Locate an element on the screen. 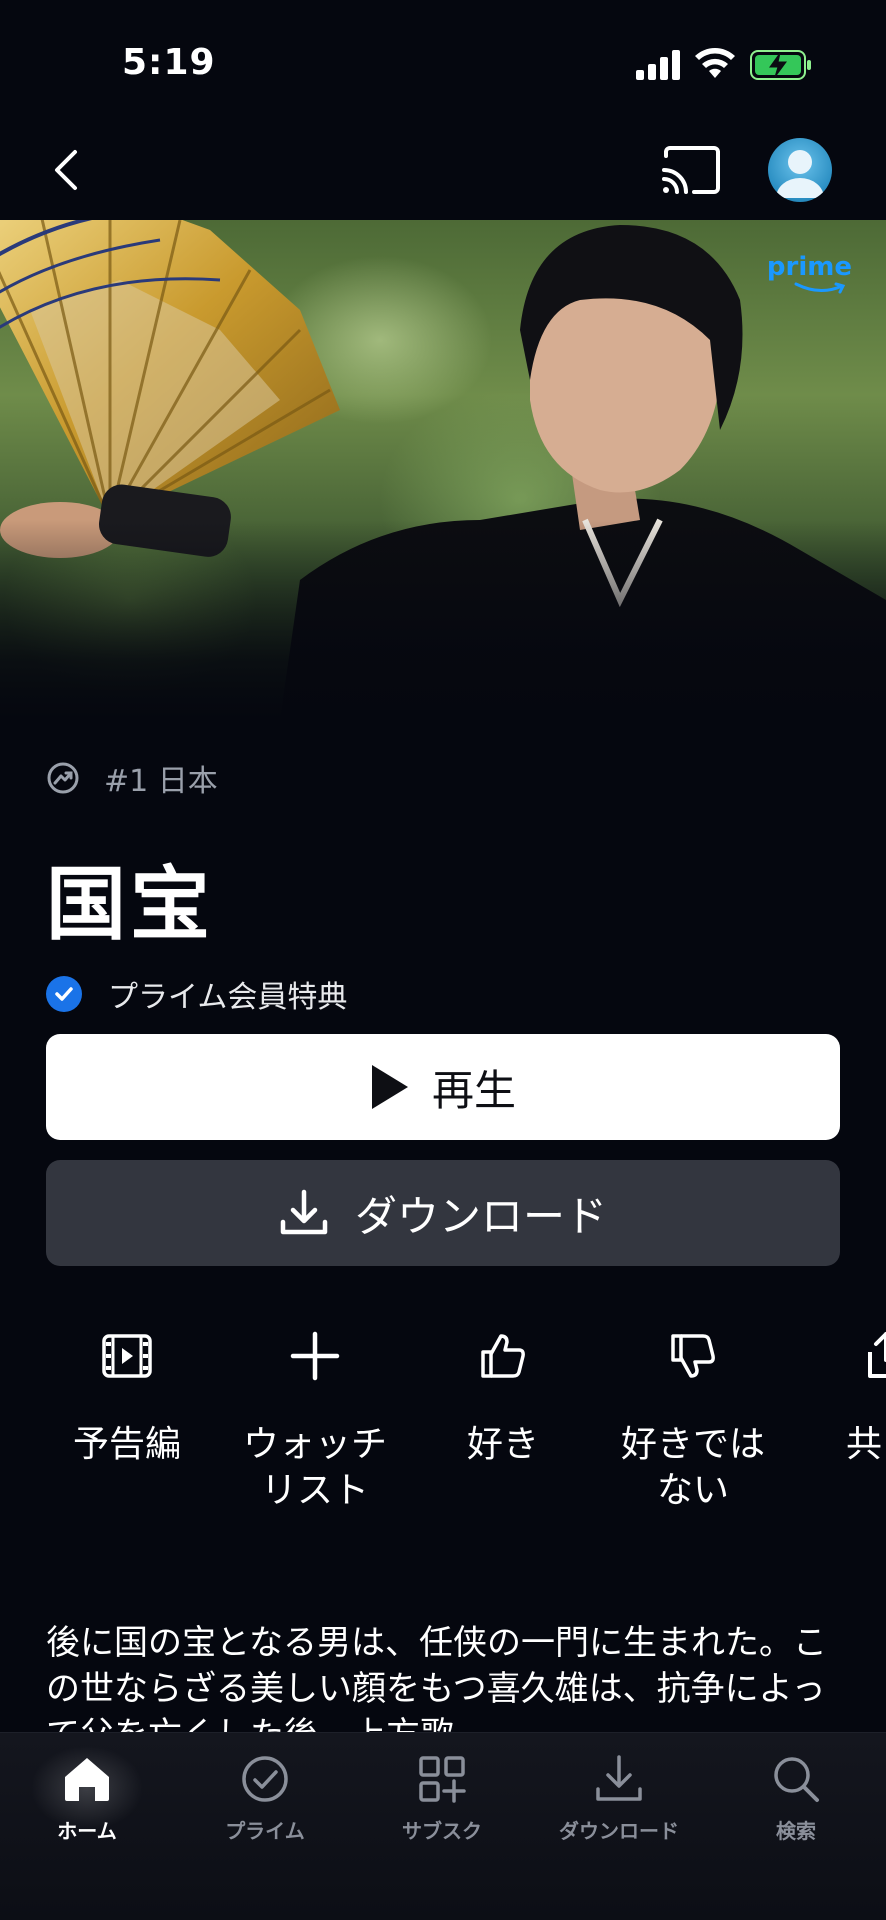 The height and width of the screenshot is (1920, 886). nav-label: 検索 is located at coordinates (796, 1831).